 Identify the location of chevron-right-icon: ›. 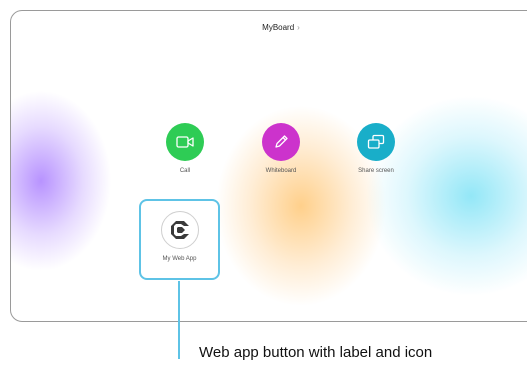
(298, 27).